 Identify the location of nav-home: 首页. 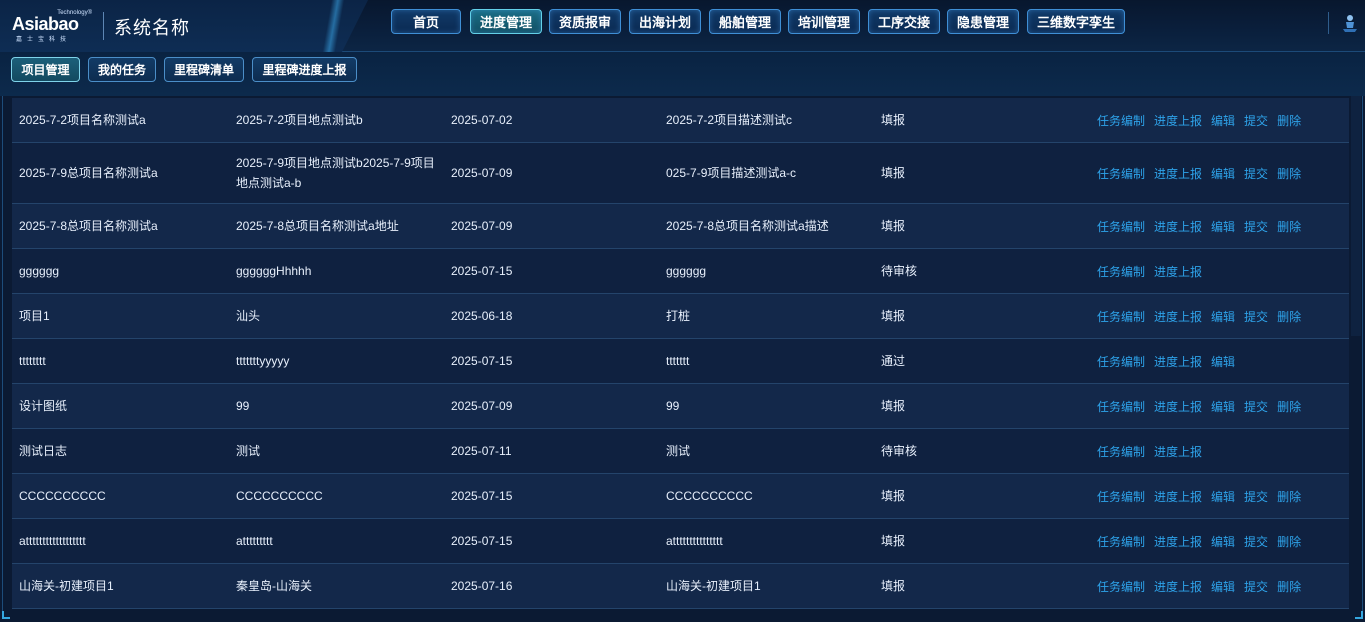
(426, 21).